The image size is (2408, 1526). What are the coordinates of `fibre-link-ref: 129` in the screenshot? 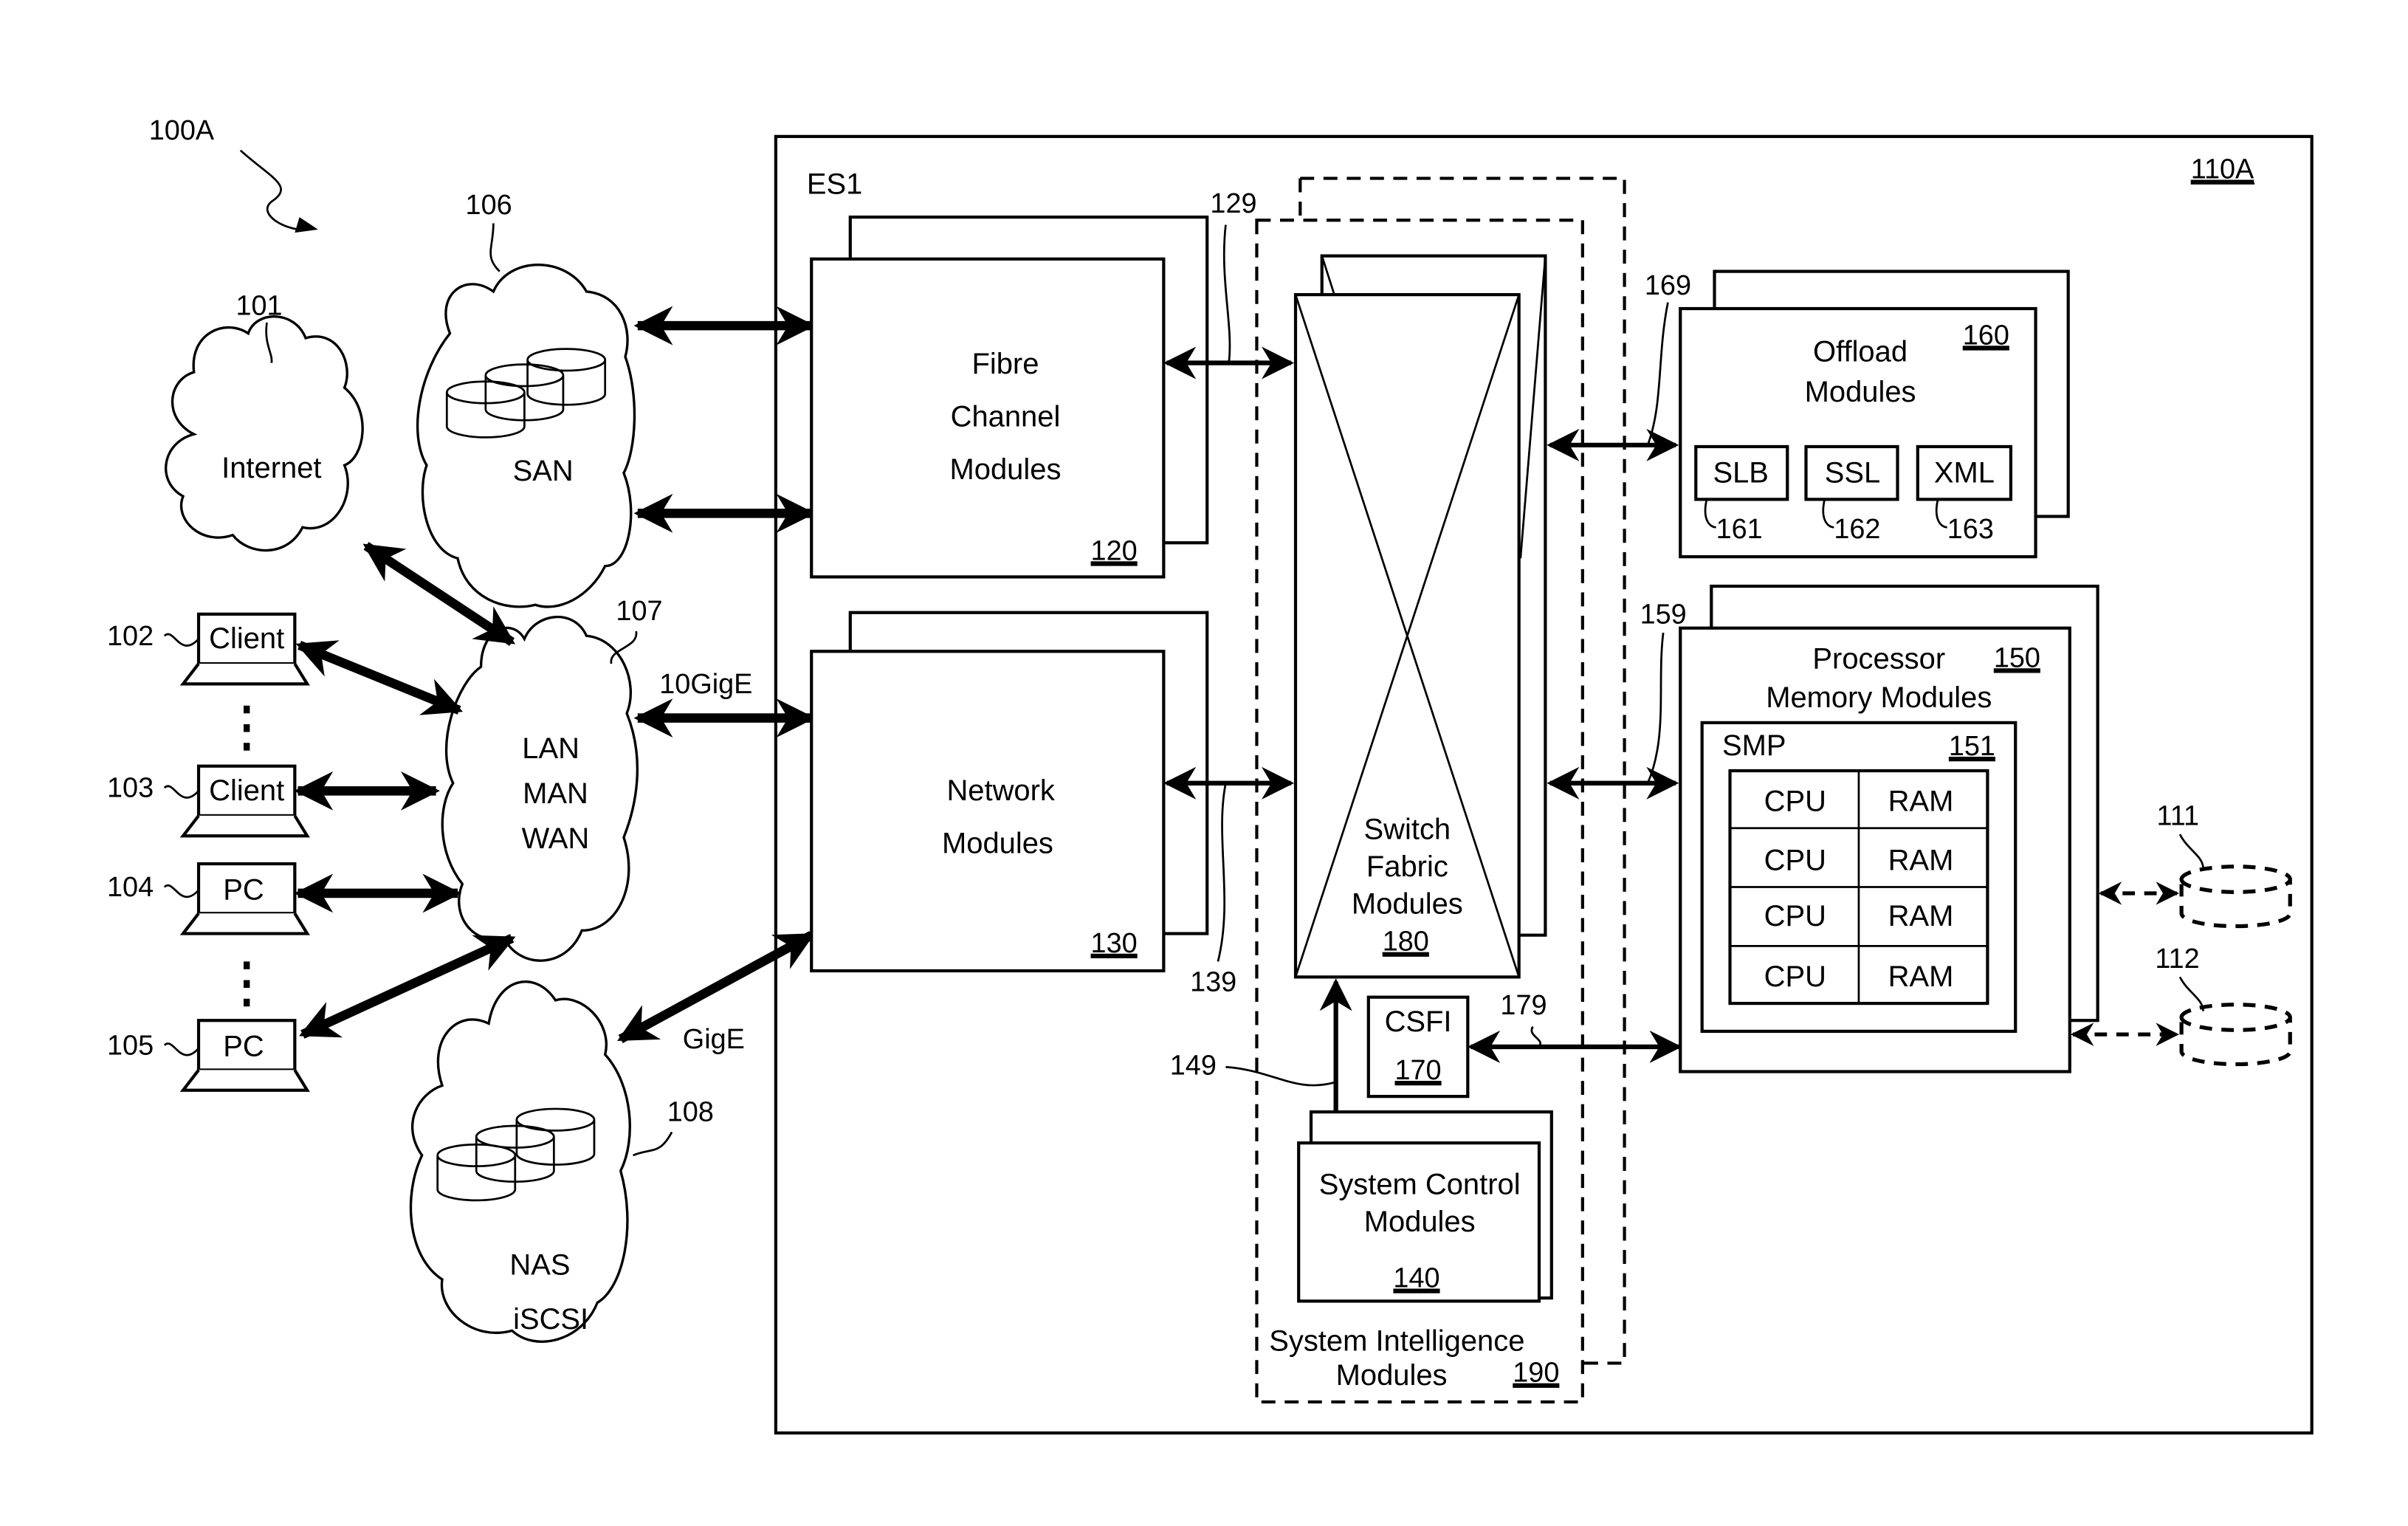 It's located at (1233, 203).